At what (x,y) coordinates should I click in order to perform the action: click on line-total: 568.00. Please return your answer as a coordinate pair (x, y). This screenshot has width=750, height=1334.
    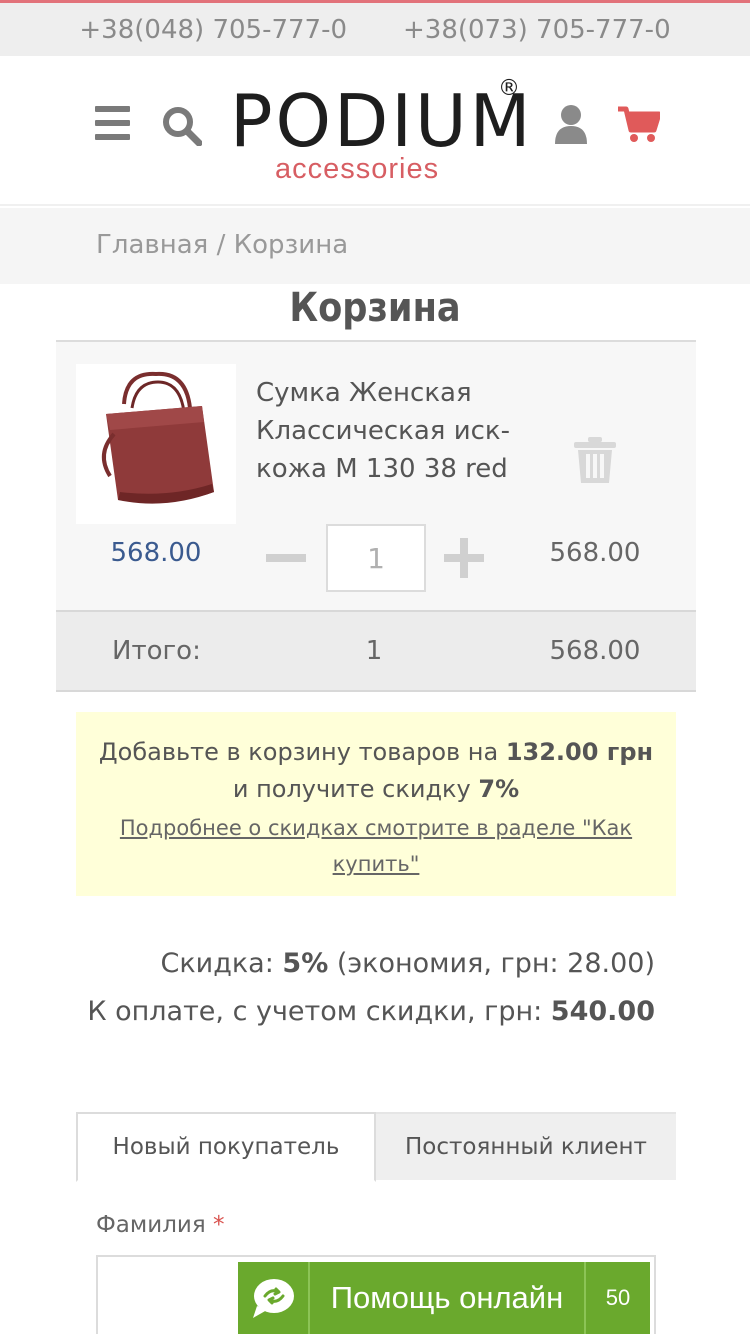
    Looking at the image, I should click on (595, 553).